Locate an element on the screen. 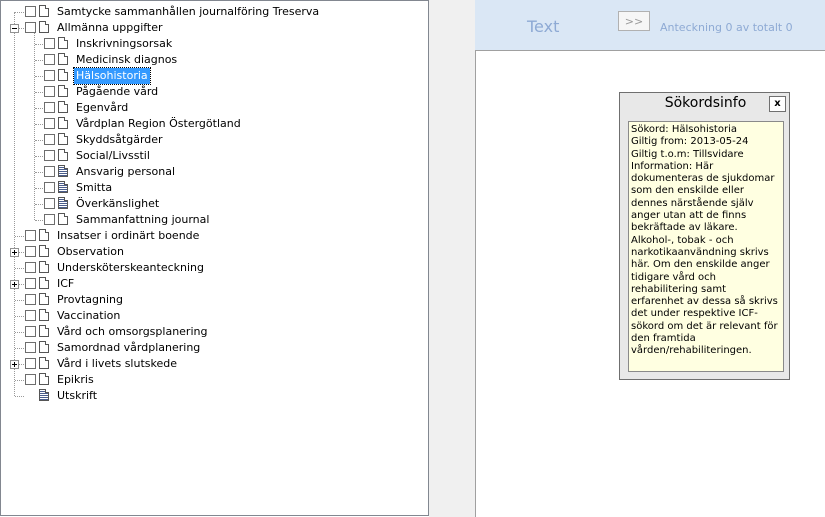 The image size is (825, 517). tree-item: Inskrivningsorsak is located at coordinates (214, 44).